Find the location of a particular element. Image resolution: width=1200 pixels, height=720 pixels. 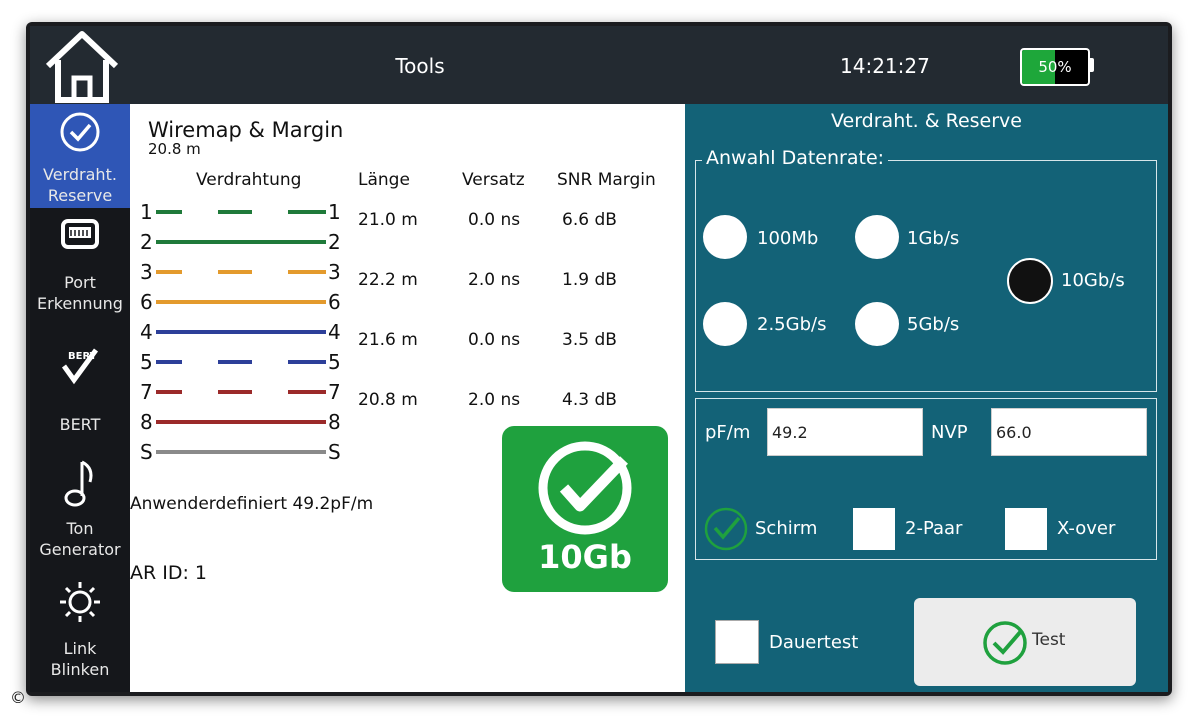

pair-snr: 1.9 dB is located at coordinates (589, 280).